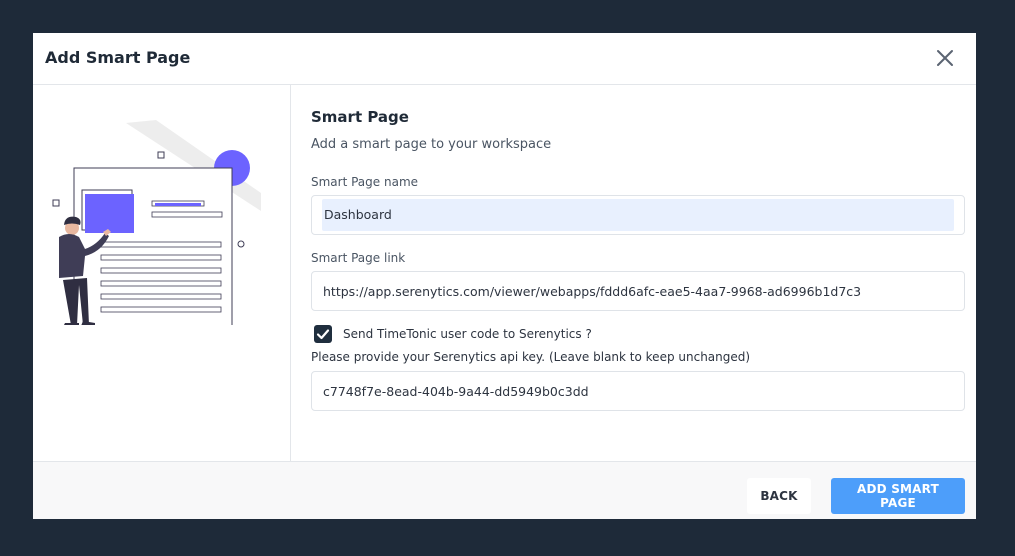  Describe the element at coordinates (365, 182) in the screenshot. I see `smart-page-name-label: Smart Page name` at that location.